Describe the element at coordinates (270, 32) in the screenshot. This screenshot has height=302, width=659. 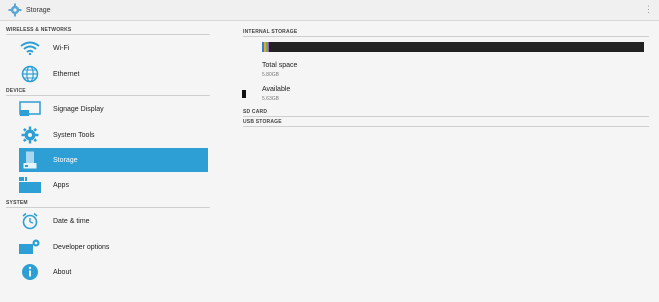
I see `internal-storage-header: INTERNAL STORAGE` at that location.